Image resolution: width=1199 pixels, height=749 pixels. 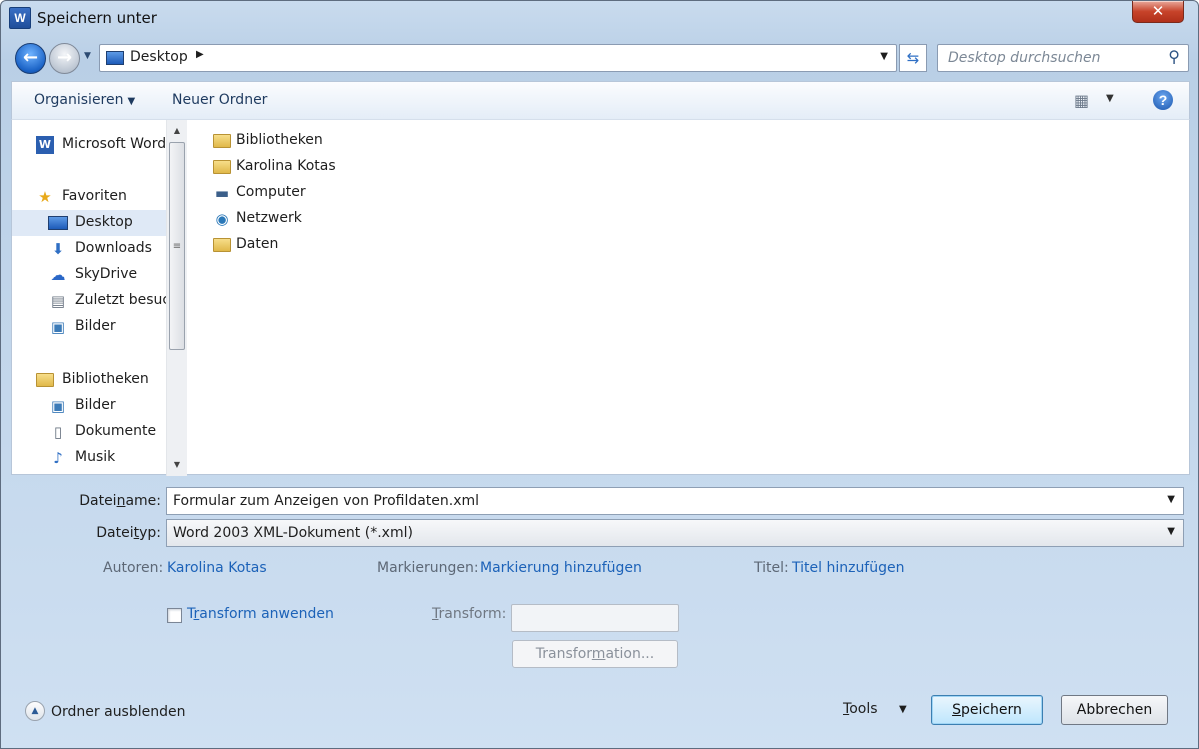 I want to click on search-input: Desktop durchsuchen ⚲, so click(x=1063, y=58).